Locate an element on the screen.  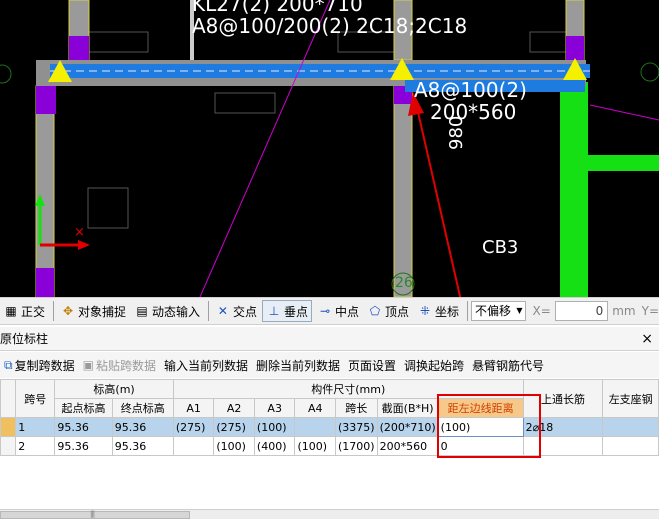
coordinate-label: 坐标 is located at coordinates (447, 311).